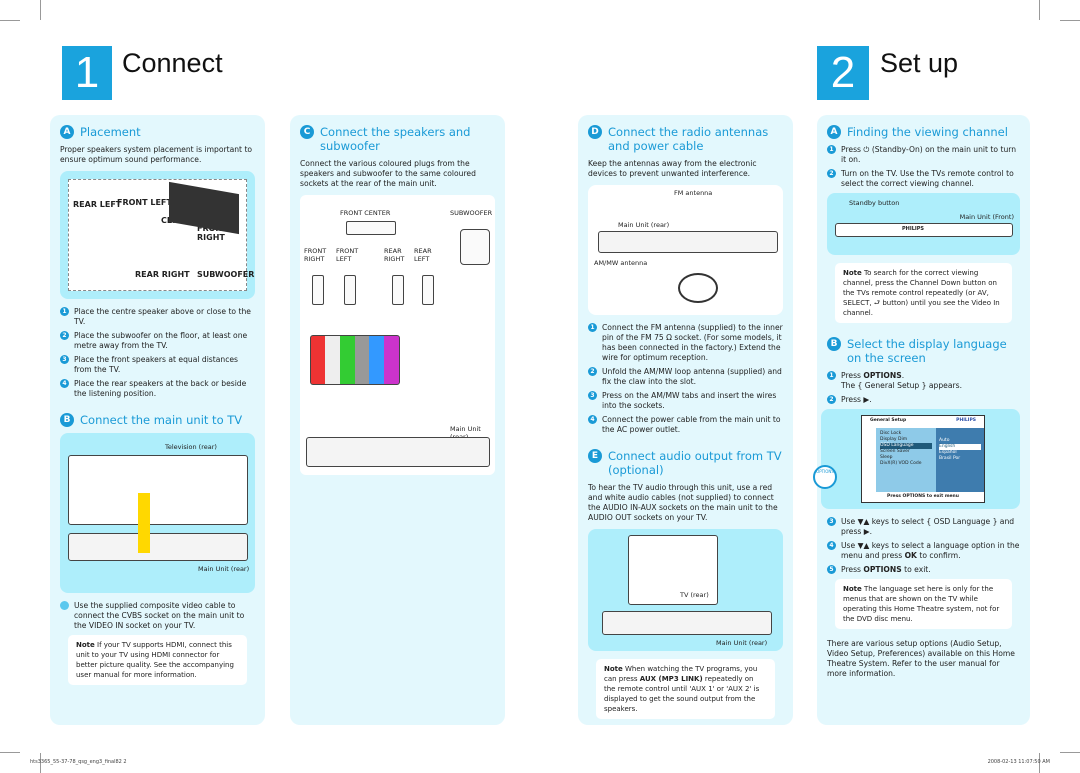  Describe the element at coordinates (843, 73) in the screenshot. I see `section-number-2: 2` at that location.